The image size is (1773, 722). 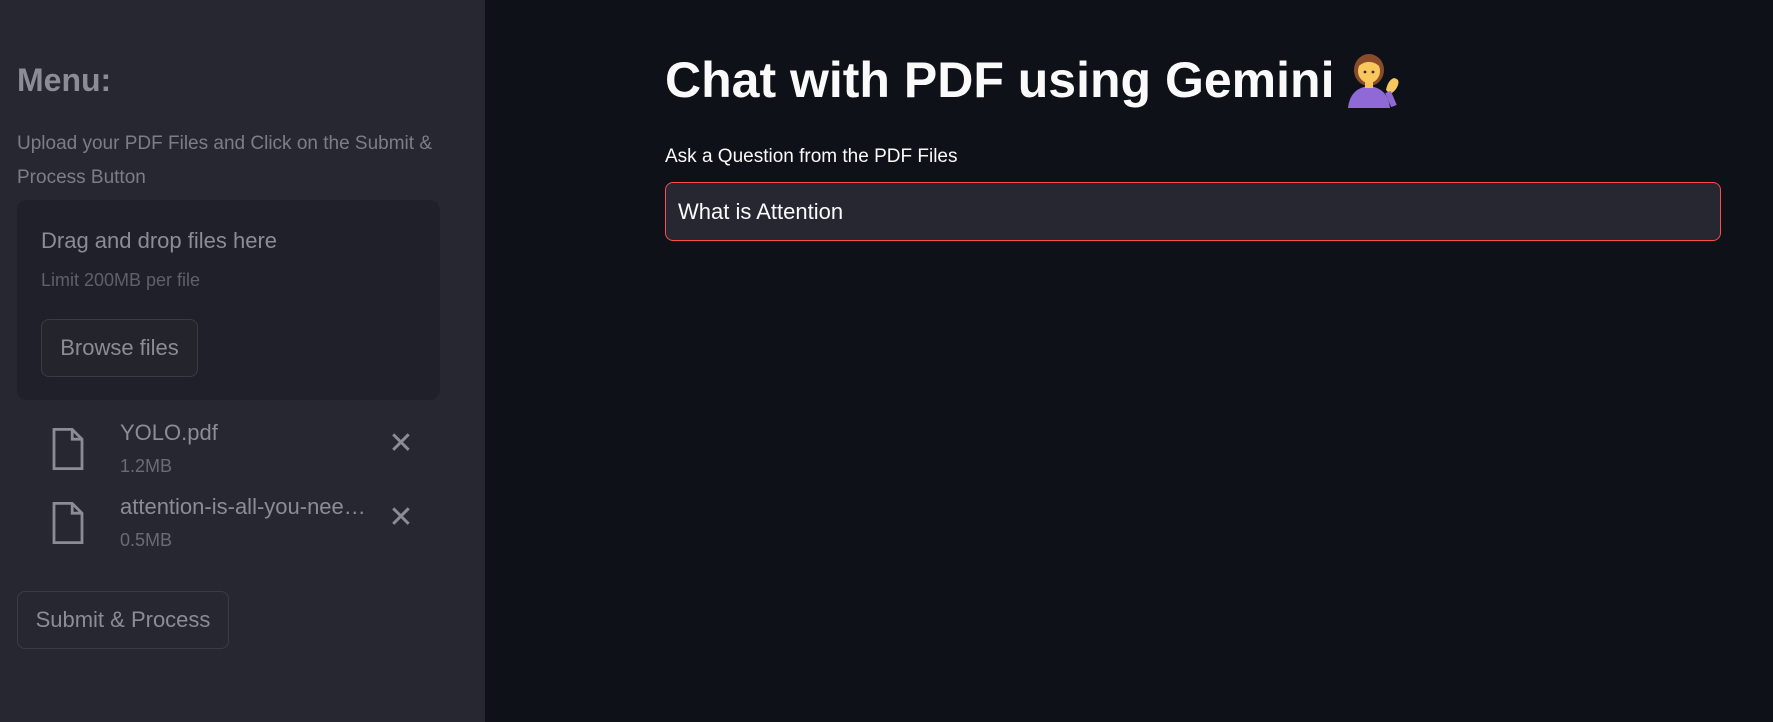 What do you see at coordinates (119, 348) in the screenshot?
I see `browse-files-button: Browse files` at bounding box center [119, 348].